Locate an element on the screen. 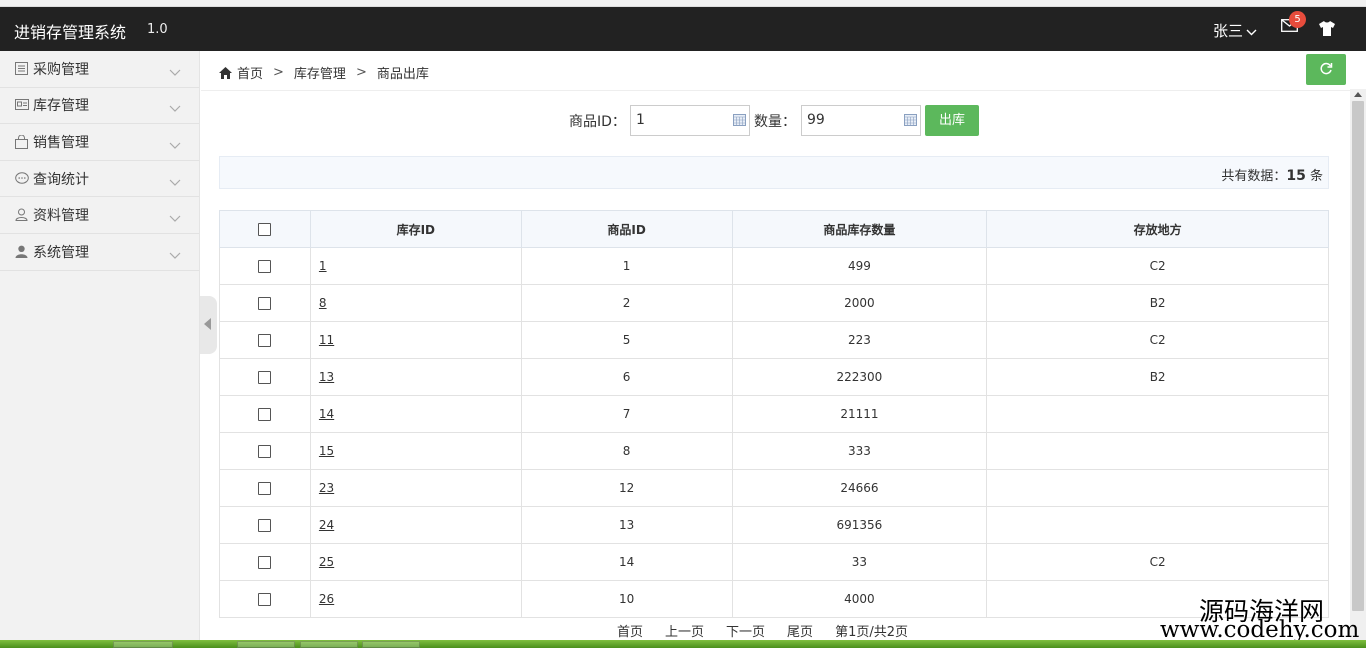 Image resolution: width=1366 pixels, height=648 pixels. product-id-value: 1 is located at coordinates (640, 120).